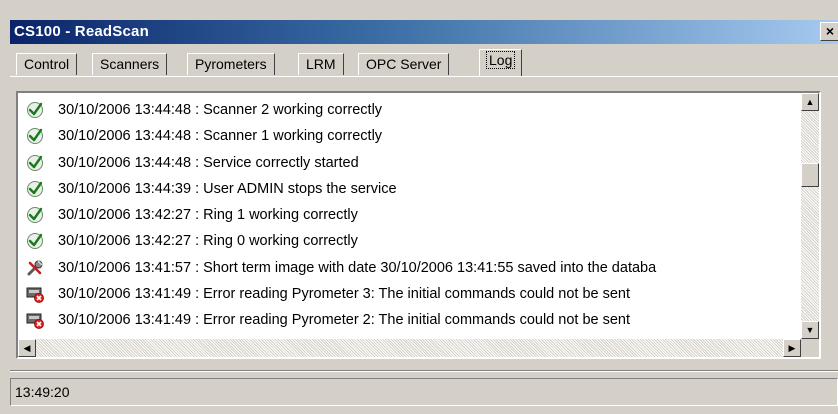  What do you see at coordinates (810, 330) in the screenshot?
I see `scroll-down-button: ▼` at bounding box center [810, 330].